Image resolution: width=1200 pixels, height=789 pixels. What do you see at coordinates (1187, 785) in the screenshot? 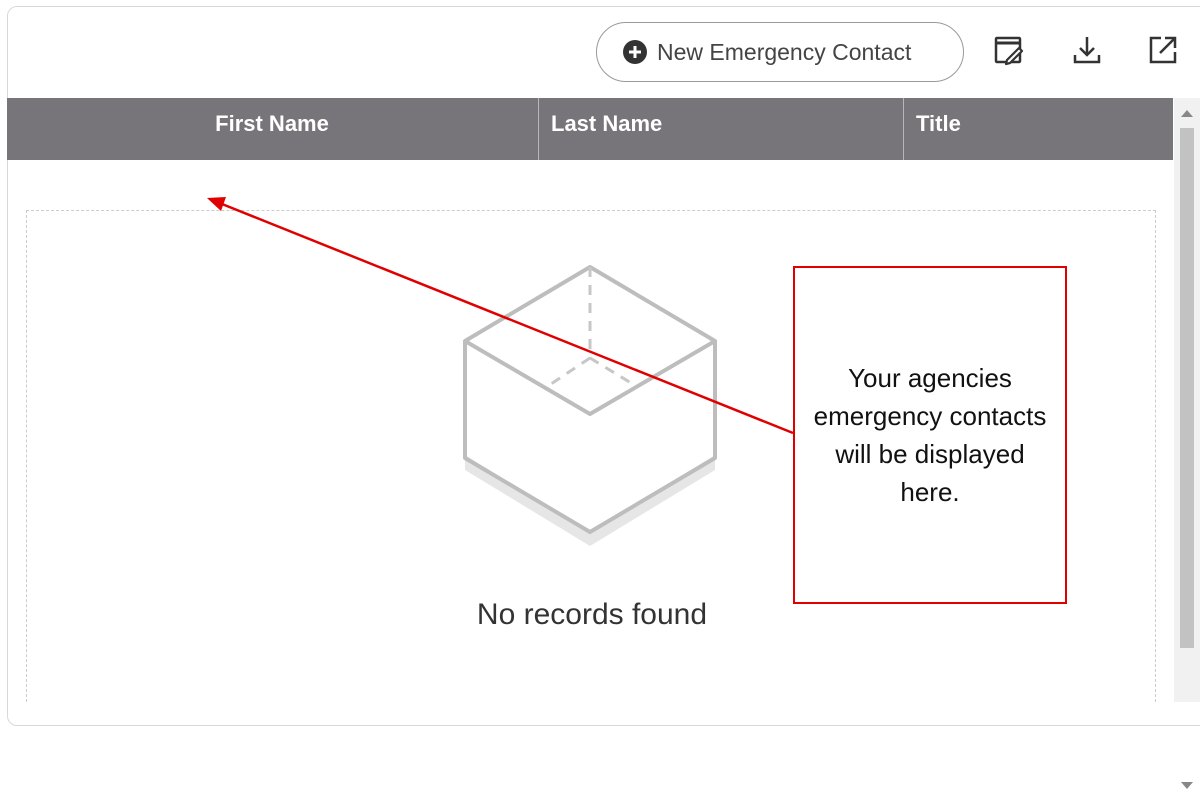
I see `scroll-down-arrow-icon` at bounding box center [1187, 785].